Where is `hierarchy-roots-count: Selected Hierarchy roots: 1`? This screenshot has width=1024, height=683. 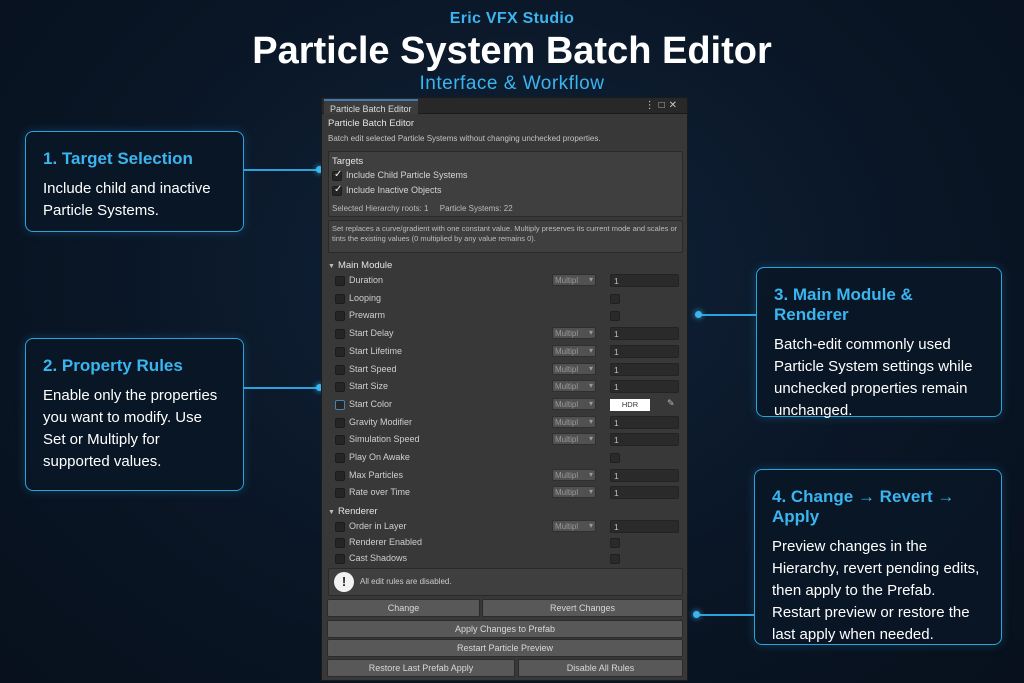 hierarchy-roots-count: Selected Hierarchy roots: 1 is located at coordinates (380, 208).